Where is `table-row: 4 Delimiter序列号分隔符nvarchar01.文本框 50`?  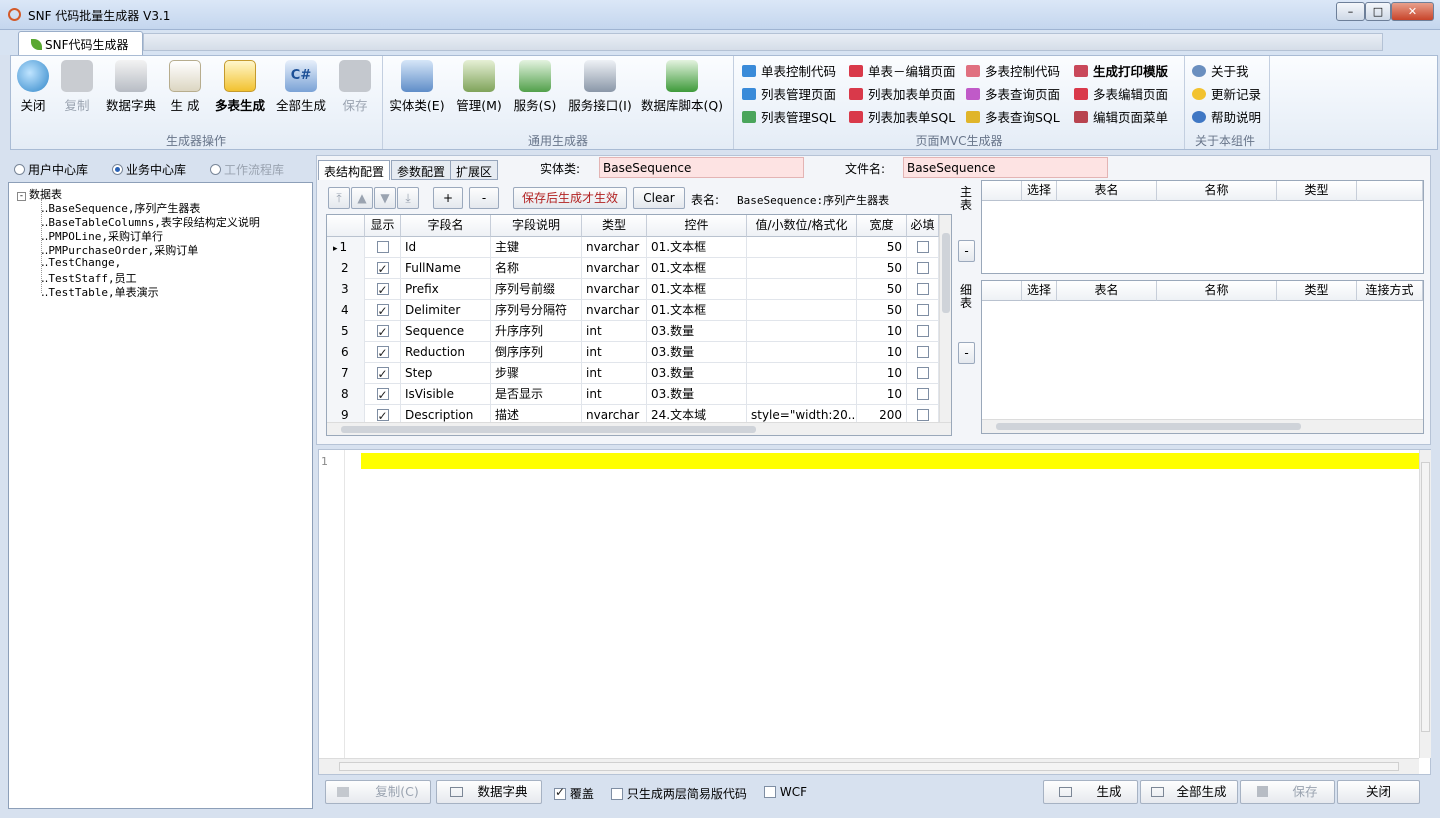 table-row: 4 Delimiter序列号分隔符nvarchar01.文本框 50 is located at coordinates (633, 310).